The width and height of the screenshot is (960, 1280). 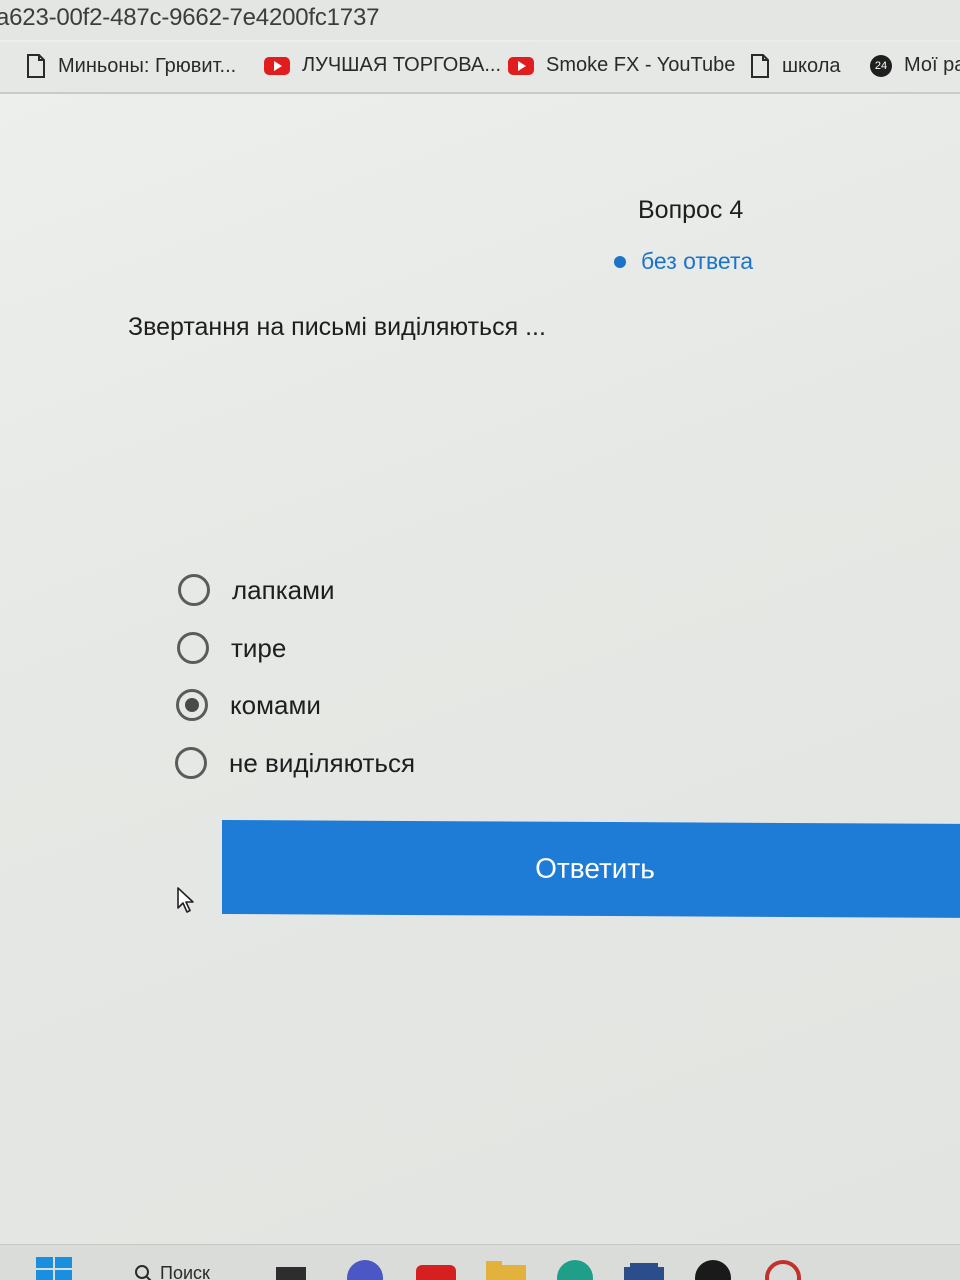 What do you see at coordinates (291, 1273) in the screenshot?
I see `task-view-icon` at bounding box center [291, 1273].